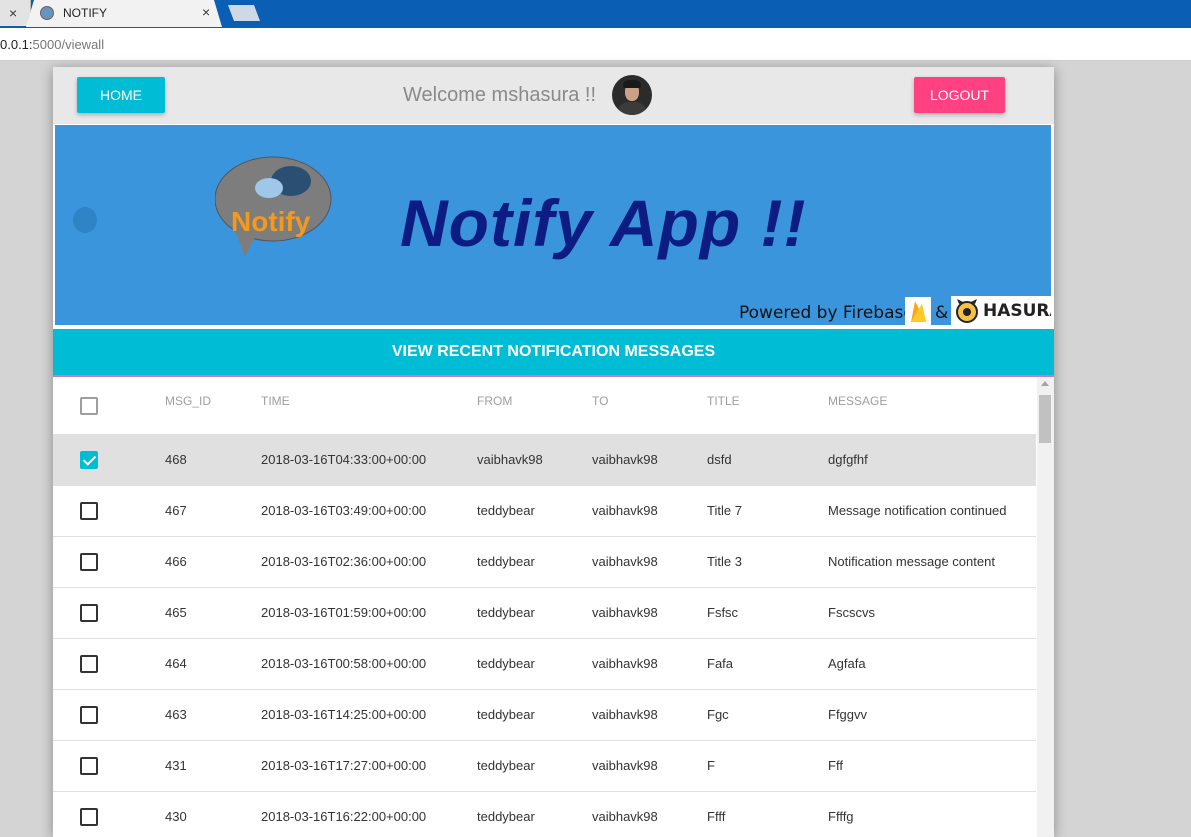 The image size is (1191, 837). What do you see at coordinates (494, 401) in the screenshot?
I see `column-header-from: FROM` at bounding box center [494, 401].